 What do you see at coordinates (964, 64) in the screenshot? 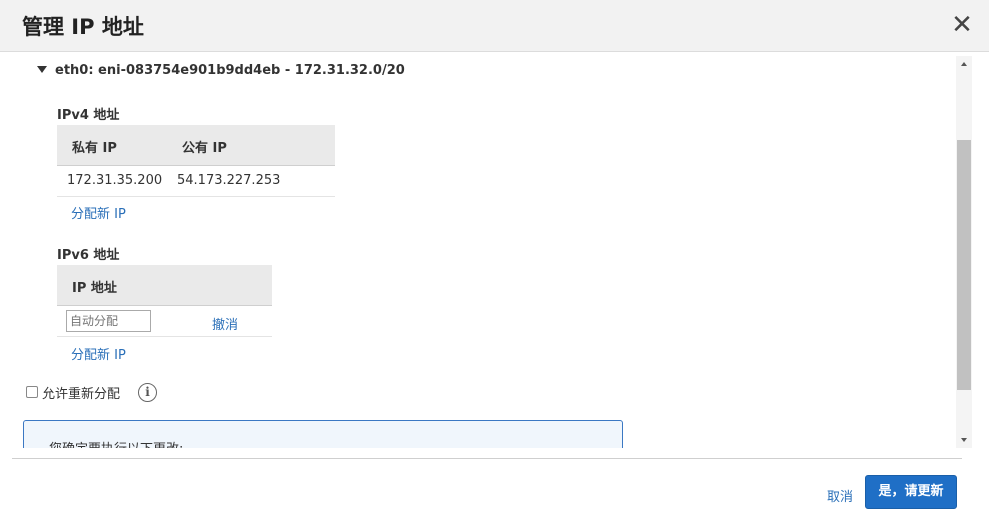
I see `scroll-up-icon` at bounding box center [964, 64].